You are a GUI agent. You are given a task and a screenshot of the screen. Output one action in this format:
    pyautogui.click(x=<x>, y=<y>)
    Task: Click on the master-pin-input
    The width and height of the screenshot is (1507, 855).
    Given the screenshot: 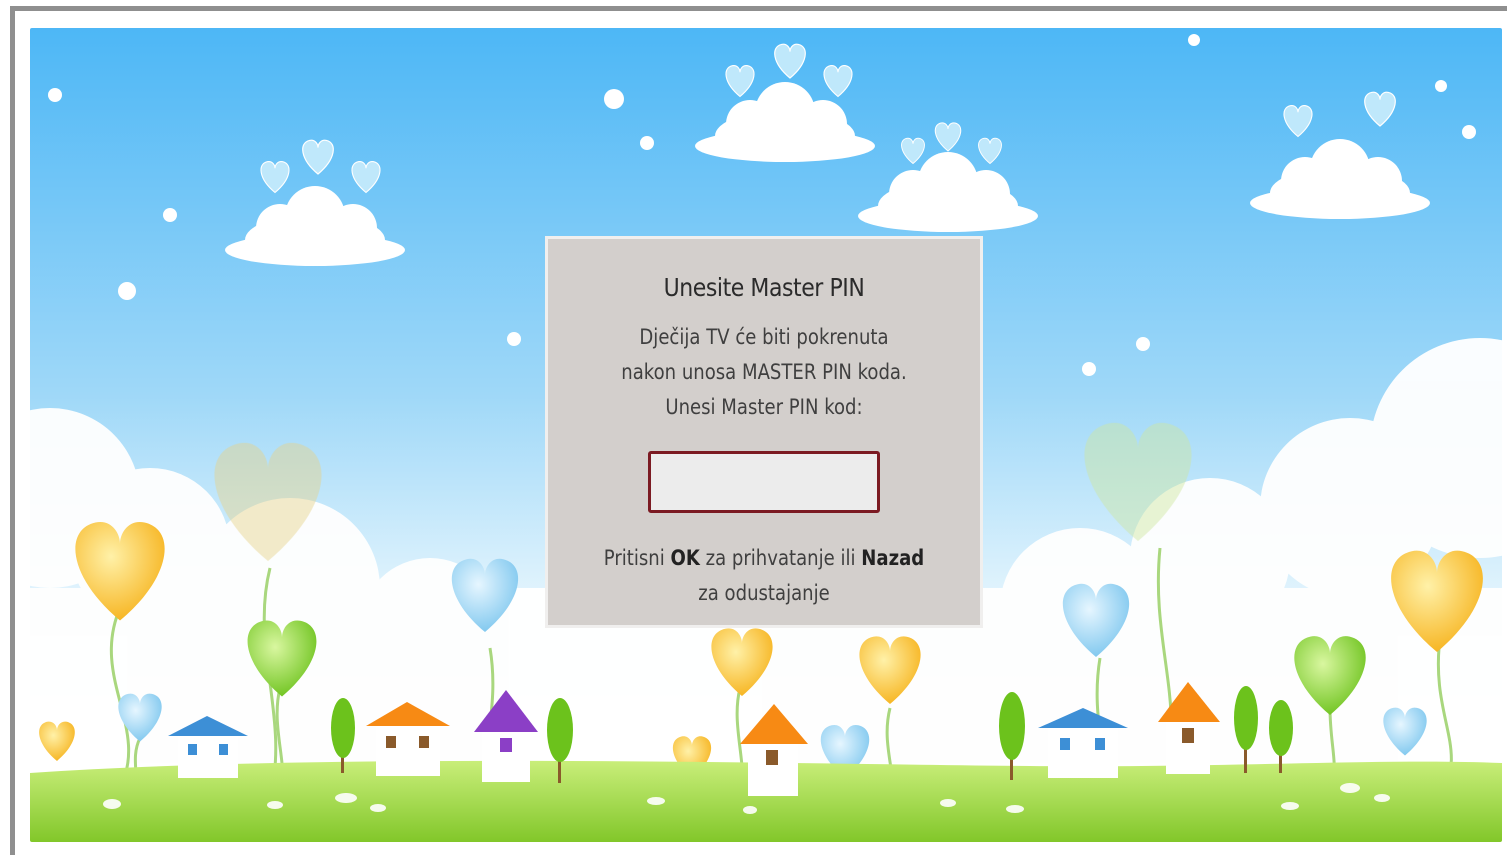 What is the action you would take?
    pyautogui.click(x=764, y=482)
    